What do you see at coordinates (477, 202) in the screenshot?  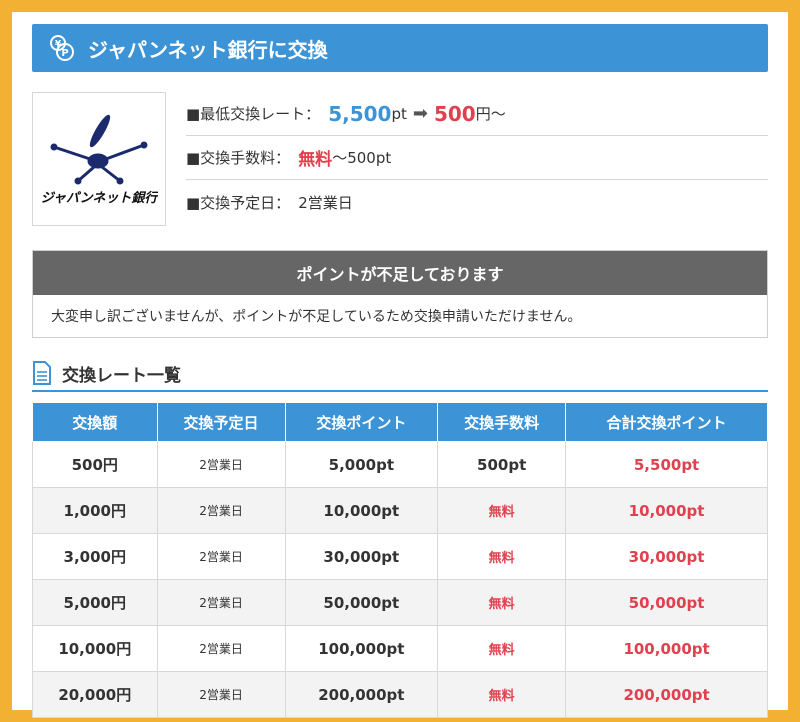 I see `date-row: ■交換予定日： 2営業日` at bounding box center [477, 202].